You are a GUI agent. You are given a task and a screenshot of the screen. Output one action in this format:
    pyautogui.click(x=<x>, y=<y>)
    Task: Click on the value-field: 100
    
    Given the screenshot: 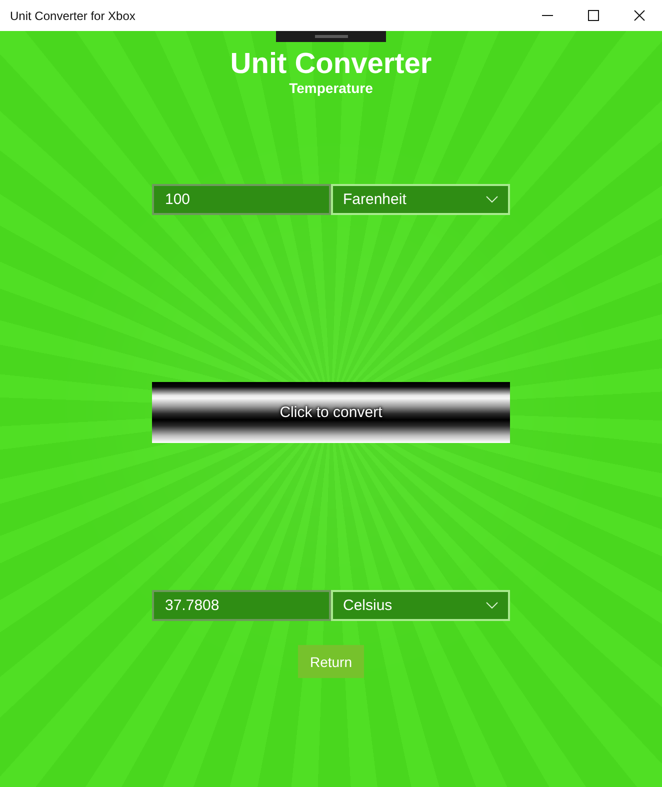 What is the action you would take?
    pyautogui.click(x=241, y=199)
    